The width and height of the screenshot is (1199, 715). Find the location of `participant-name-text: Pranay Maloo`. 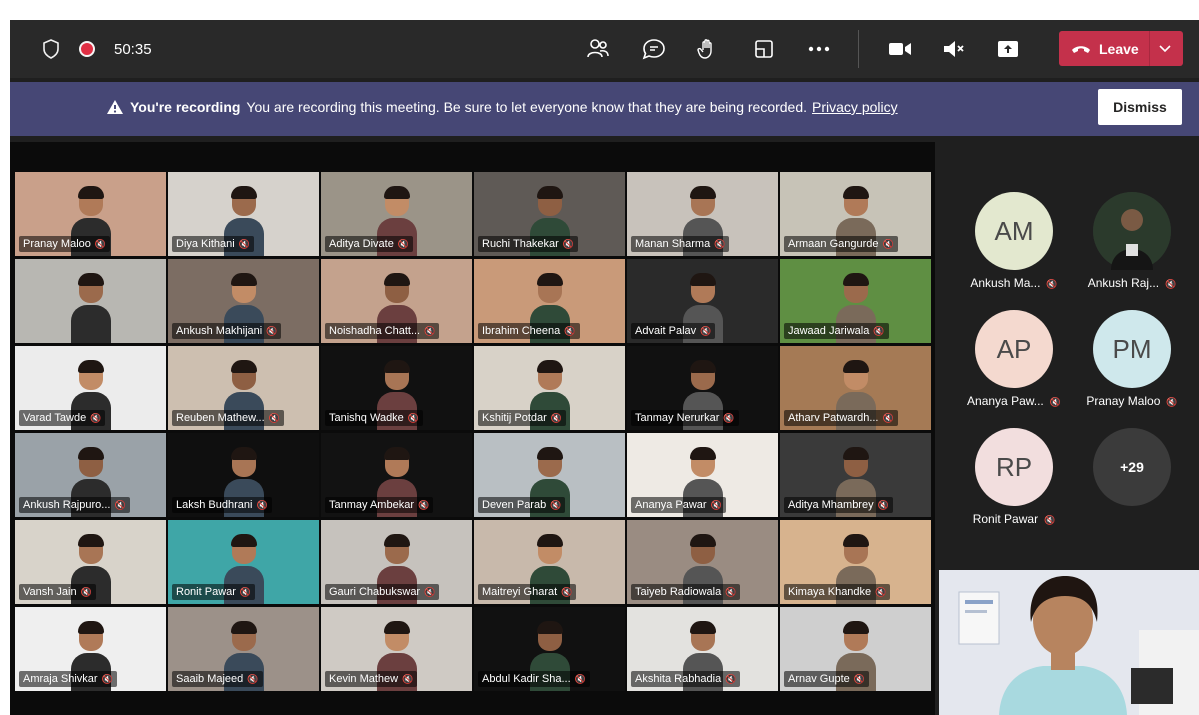

participant-name-text: Pranay Maloo is located at coordinates (57, 244).